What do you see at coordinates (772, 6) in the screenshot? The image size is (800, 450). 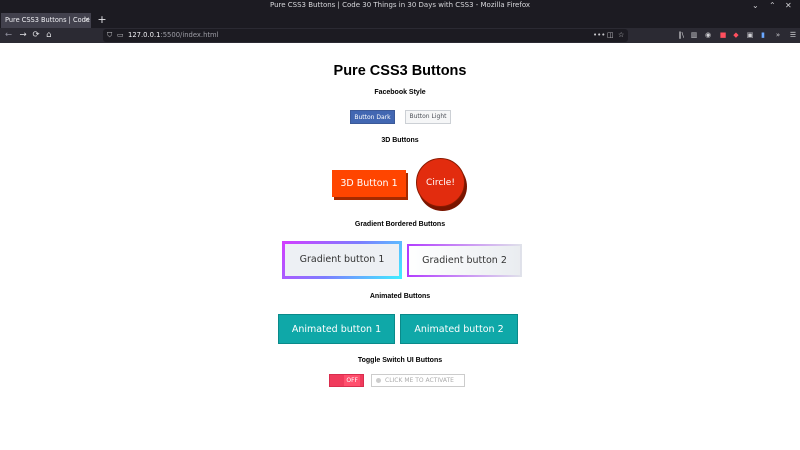 I see `maximize-icon: ⌃` at bounding box center [772, 6].